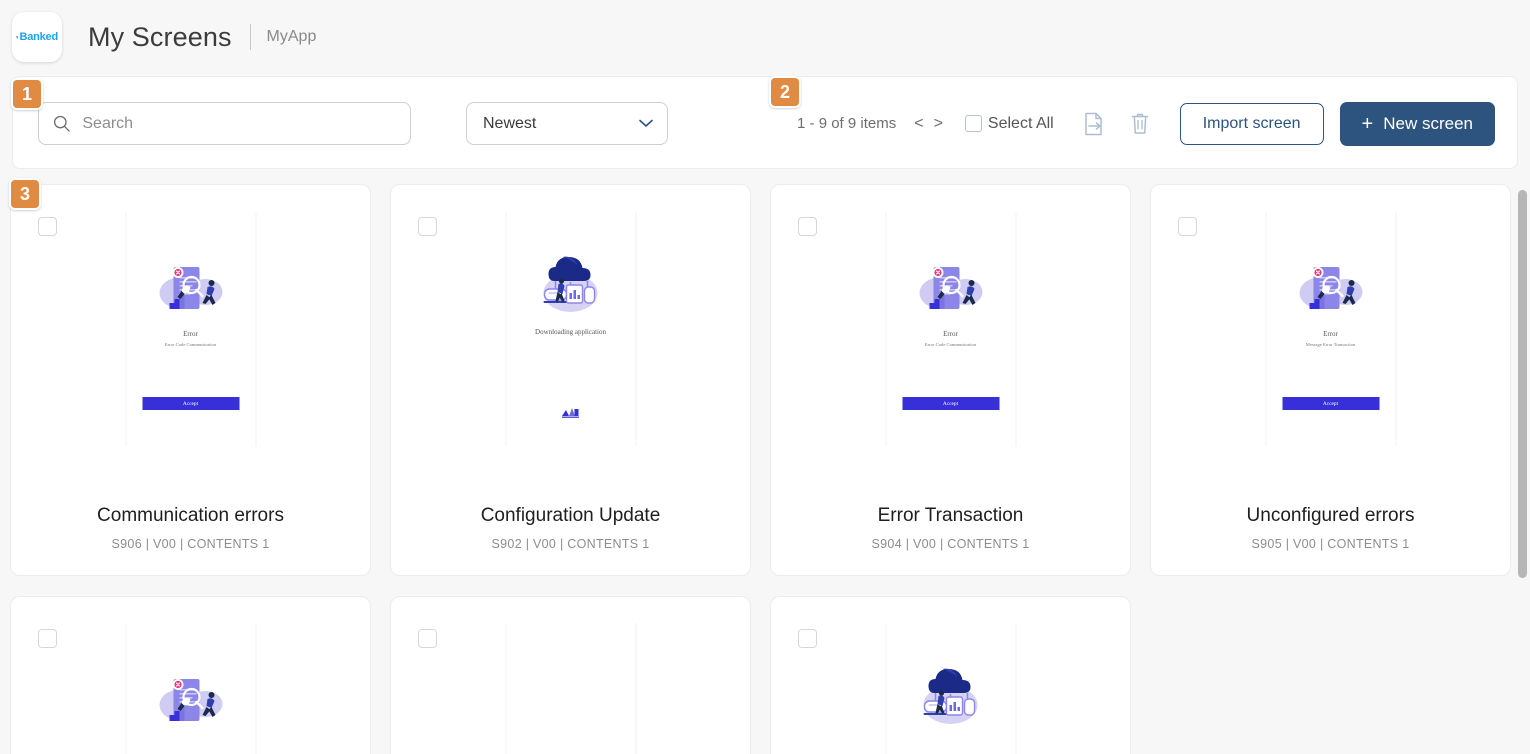 Image resolution: width=1530 pixels, height=754 pixels. What do you see at coordinates (1330, 344) in the screenshot?
I see `thumb-subtitle: Message Error Transaction` at bounding box center [1330, 344].